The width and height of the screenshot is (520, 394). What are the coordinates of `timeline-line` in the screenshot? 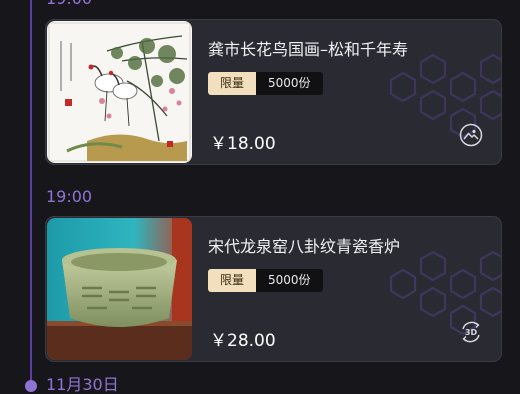 It's located at (31, 195).